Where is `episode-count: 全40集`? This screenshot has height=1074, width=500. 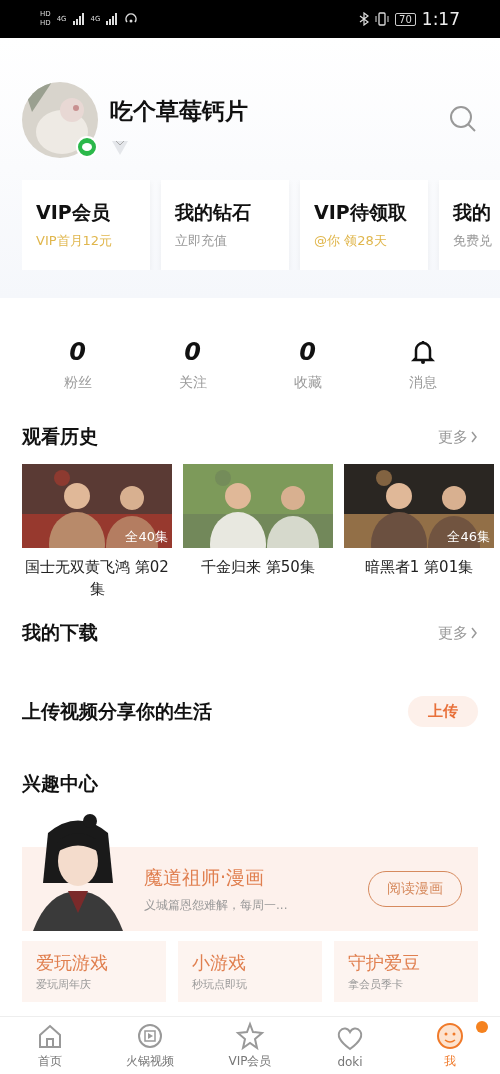
episode-count: 全40集 is located at coordinates (146, 537).